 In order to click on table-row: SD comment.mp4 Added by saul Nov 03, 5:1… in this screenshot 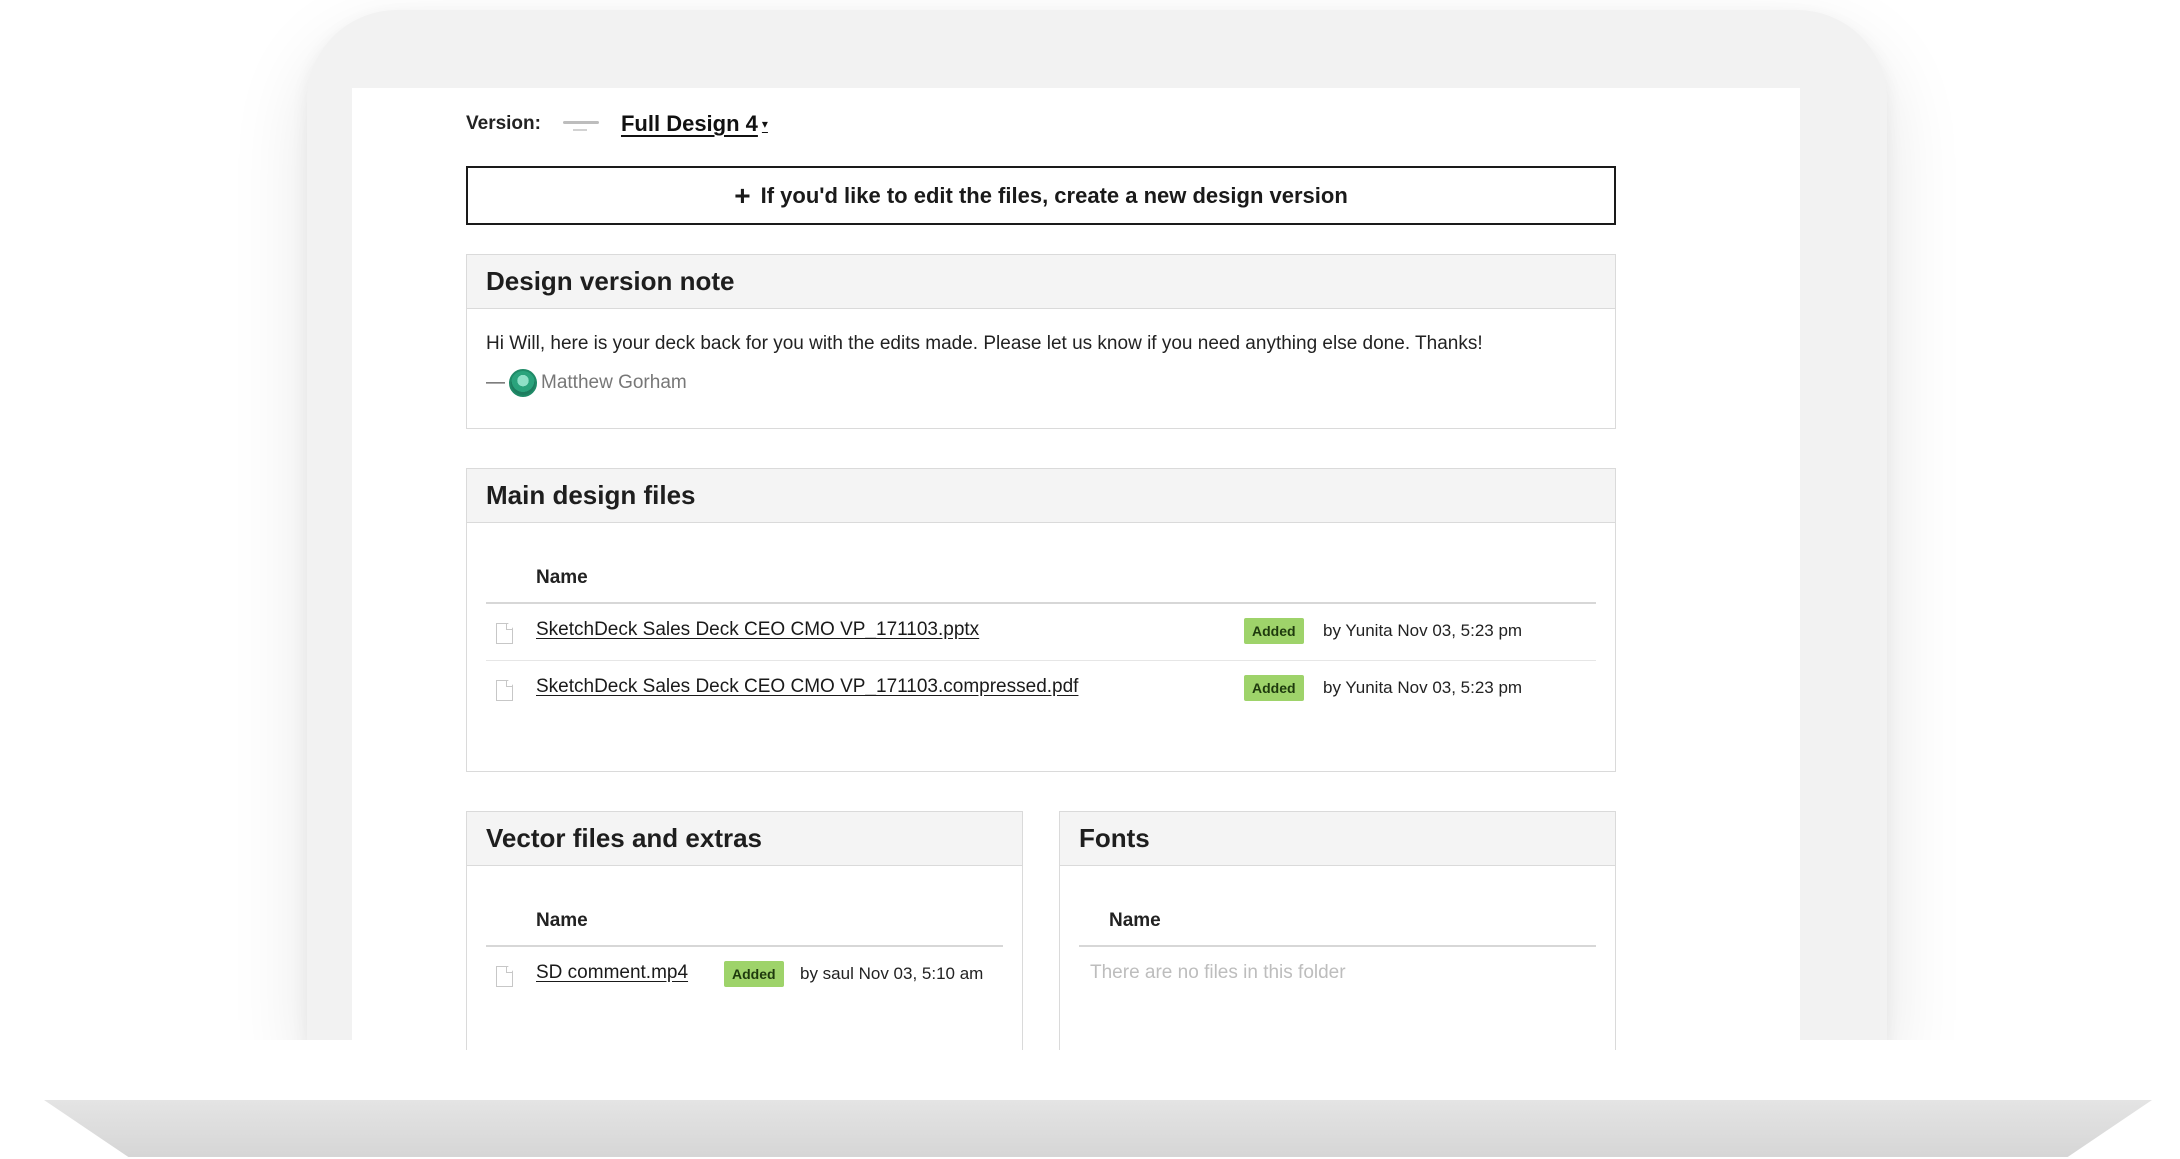, I will do `click(744, 975)`.